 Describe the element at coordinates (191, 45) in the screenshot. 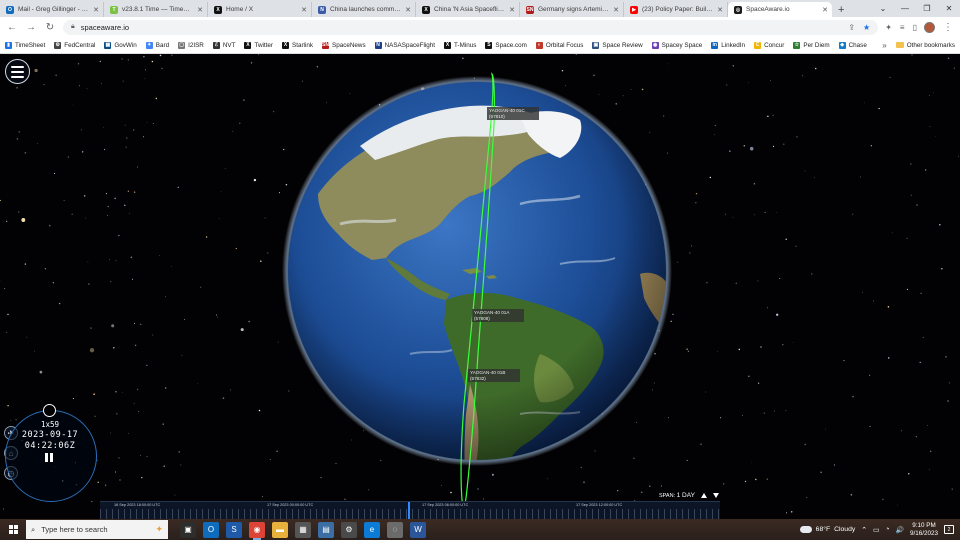

I see `bookmark-item: ▢ I2ISR` at that location.